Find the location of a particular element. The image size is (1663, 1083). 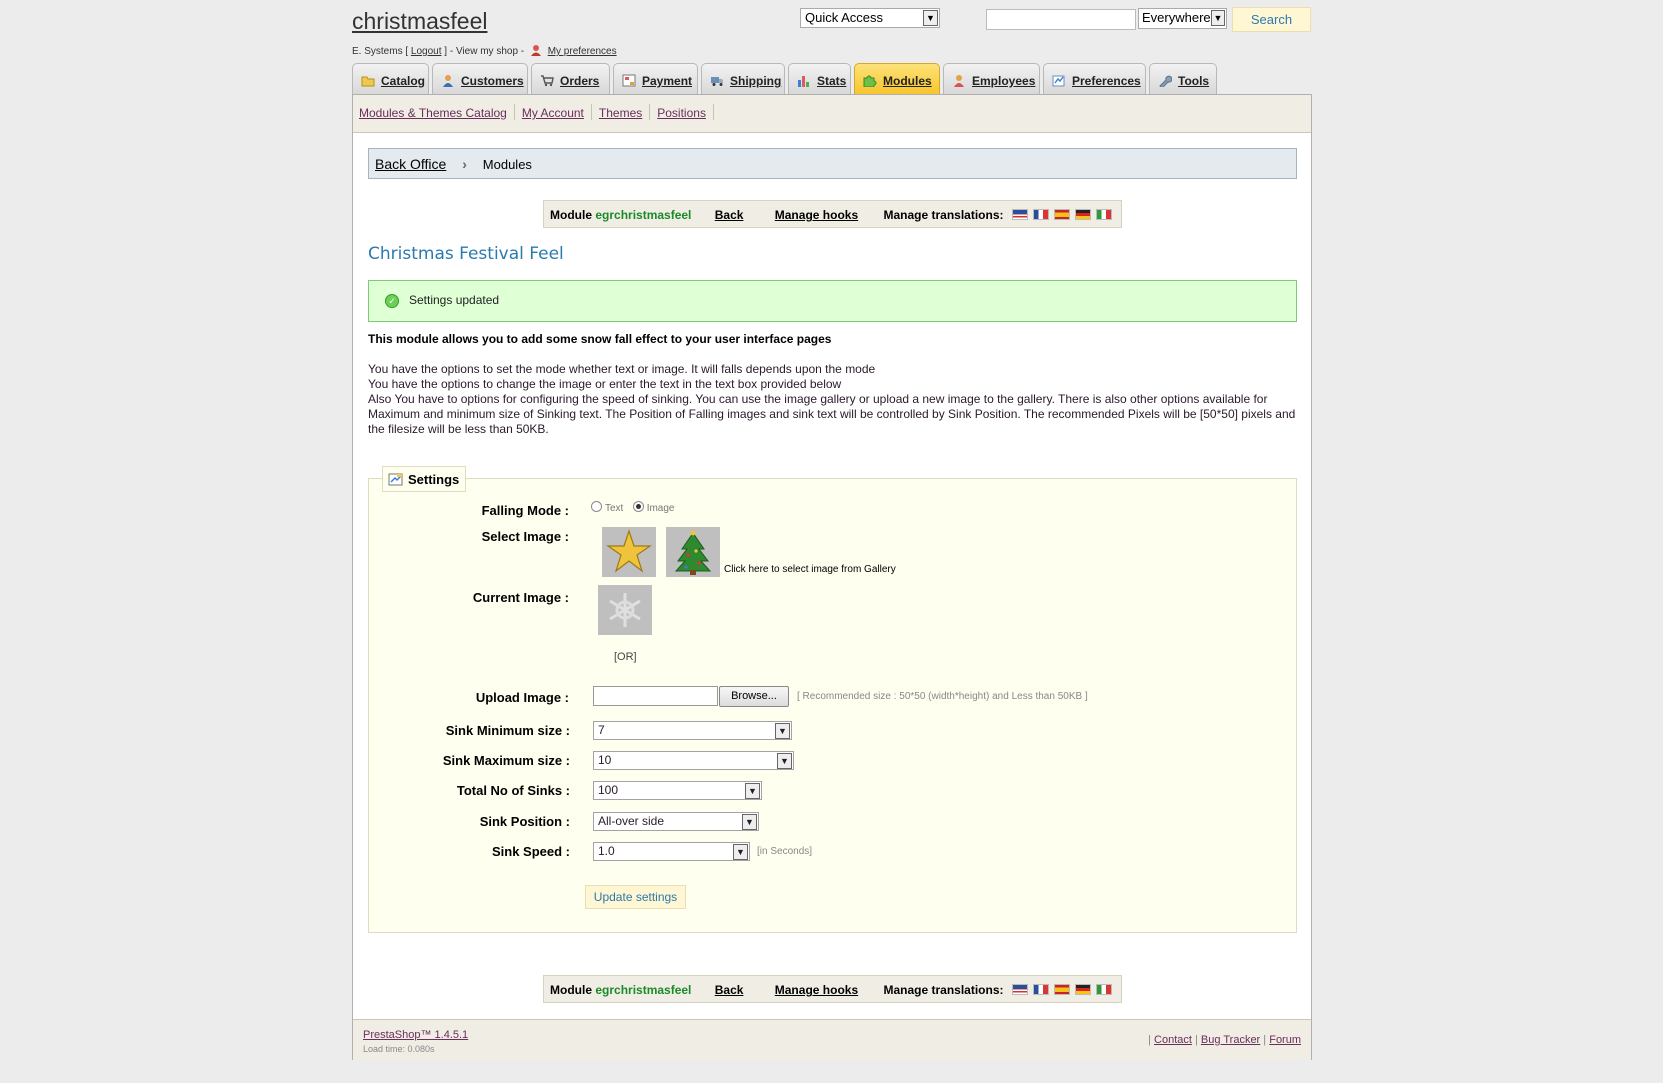

tab-label: Payment is located at coordinates (667, 81).